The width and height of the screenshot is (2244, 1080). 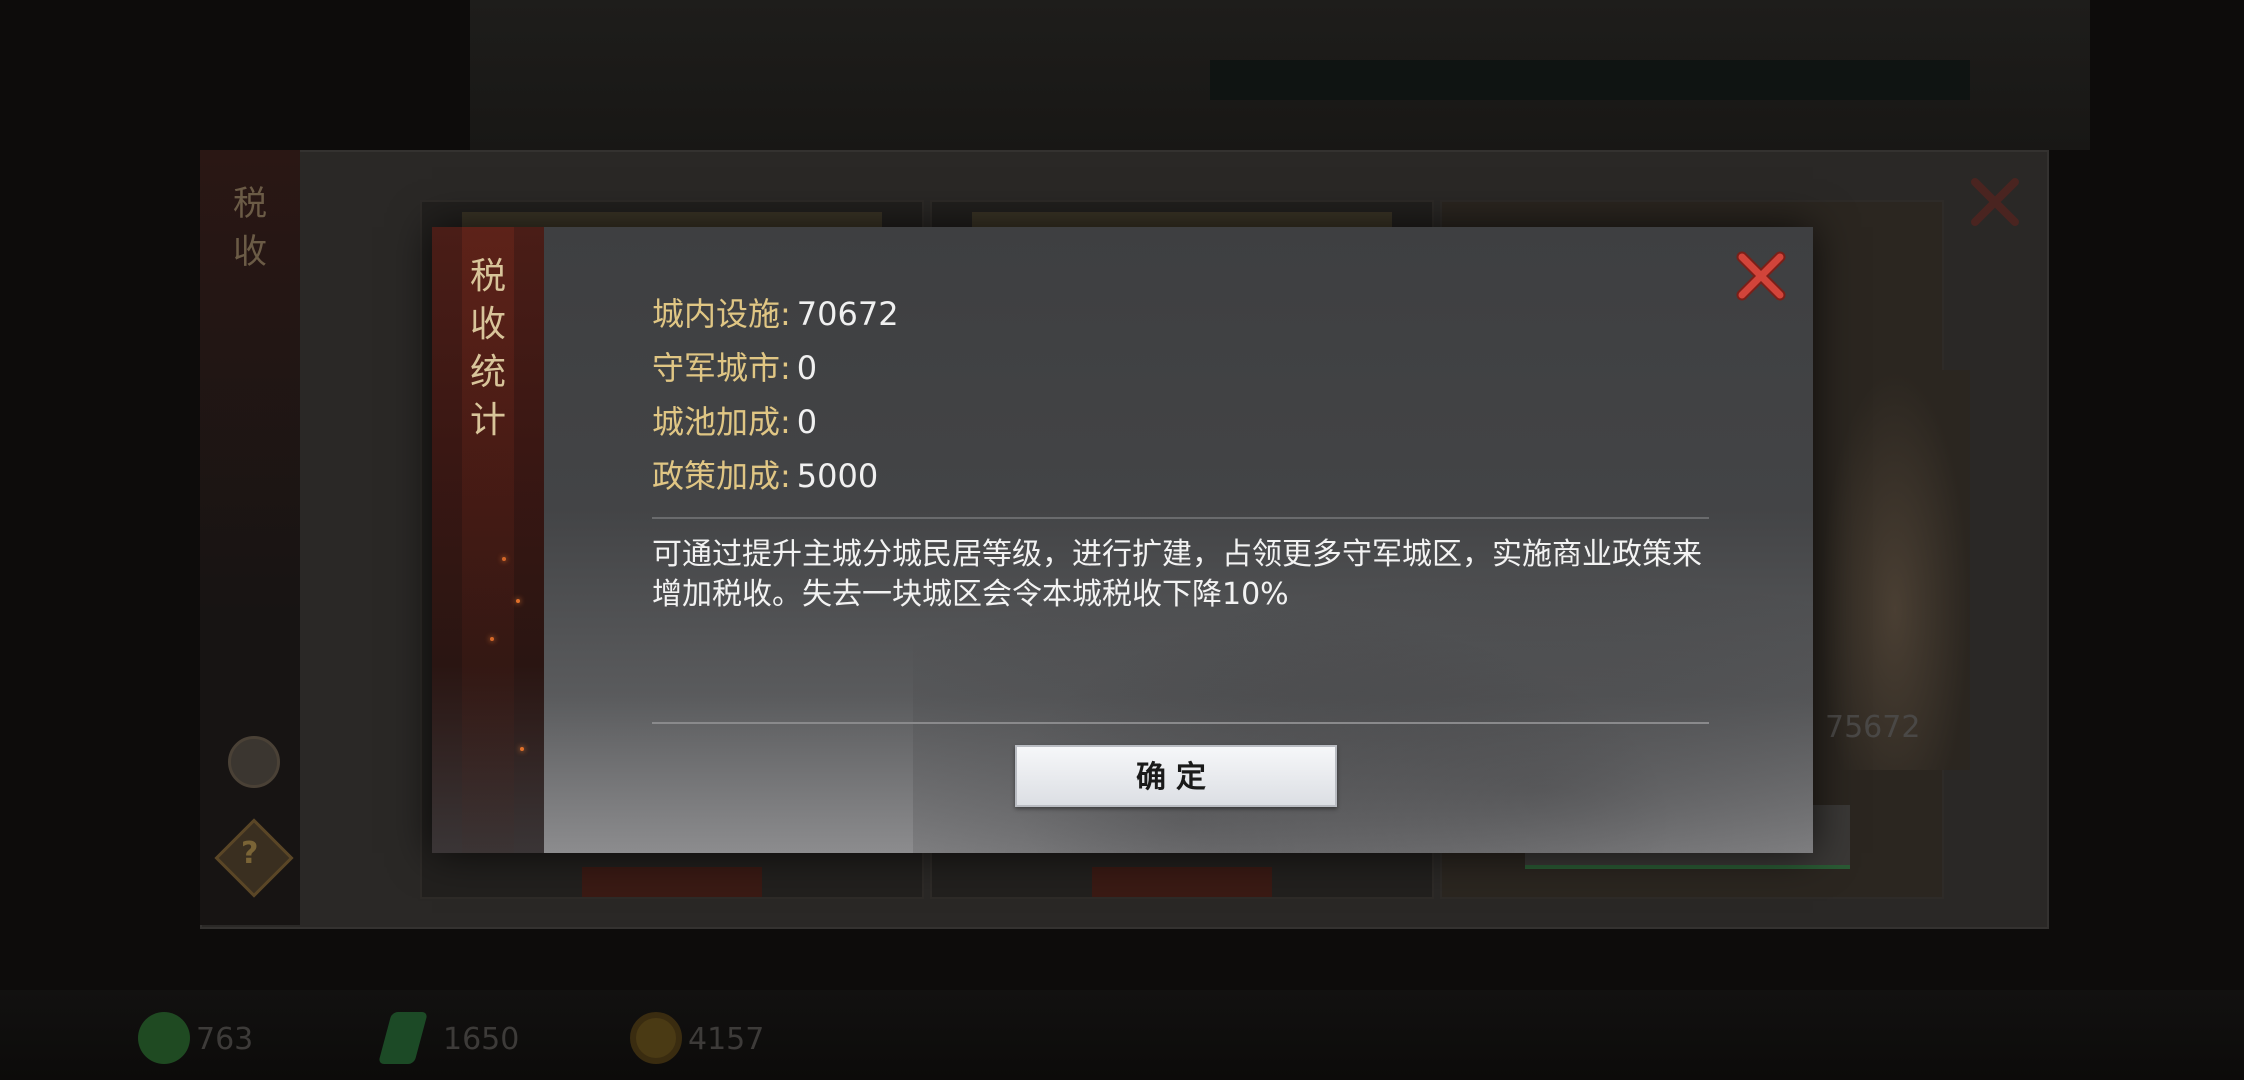 What do you see at coordinates (847, 314) in the screenshot?
I see `stat-value: 70672` at bounding box center [847, 314].